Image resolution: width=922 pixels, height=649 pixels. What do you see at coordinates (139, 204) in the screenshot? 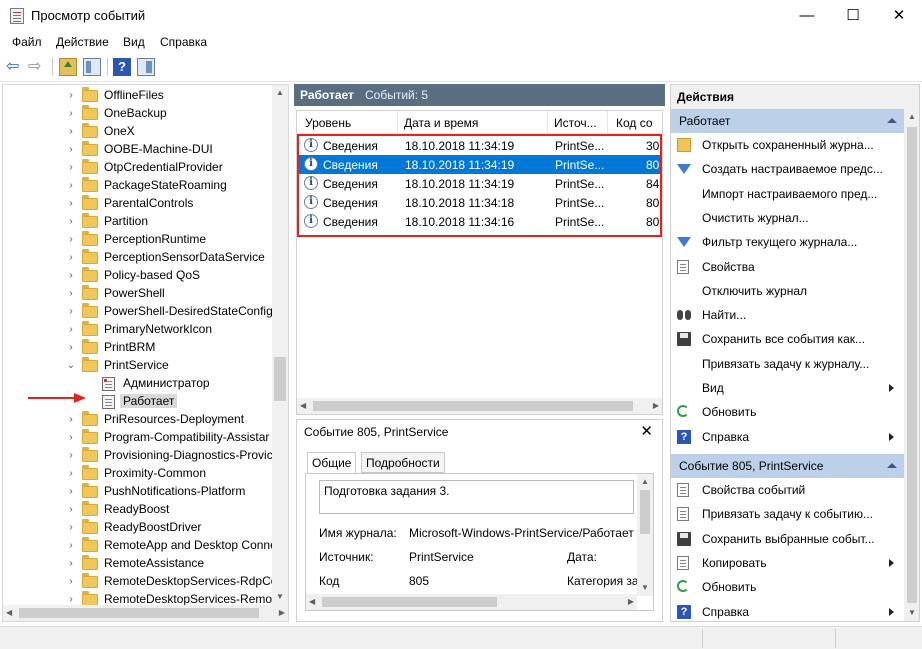
I see `tree-item: › ParentalControls` at bounding box center [139, 204].